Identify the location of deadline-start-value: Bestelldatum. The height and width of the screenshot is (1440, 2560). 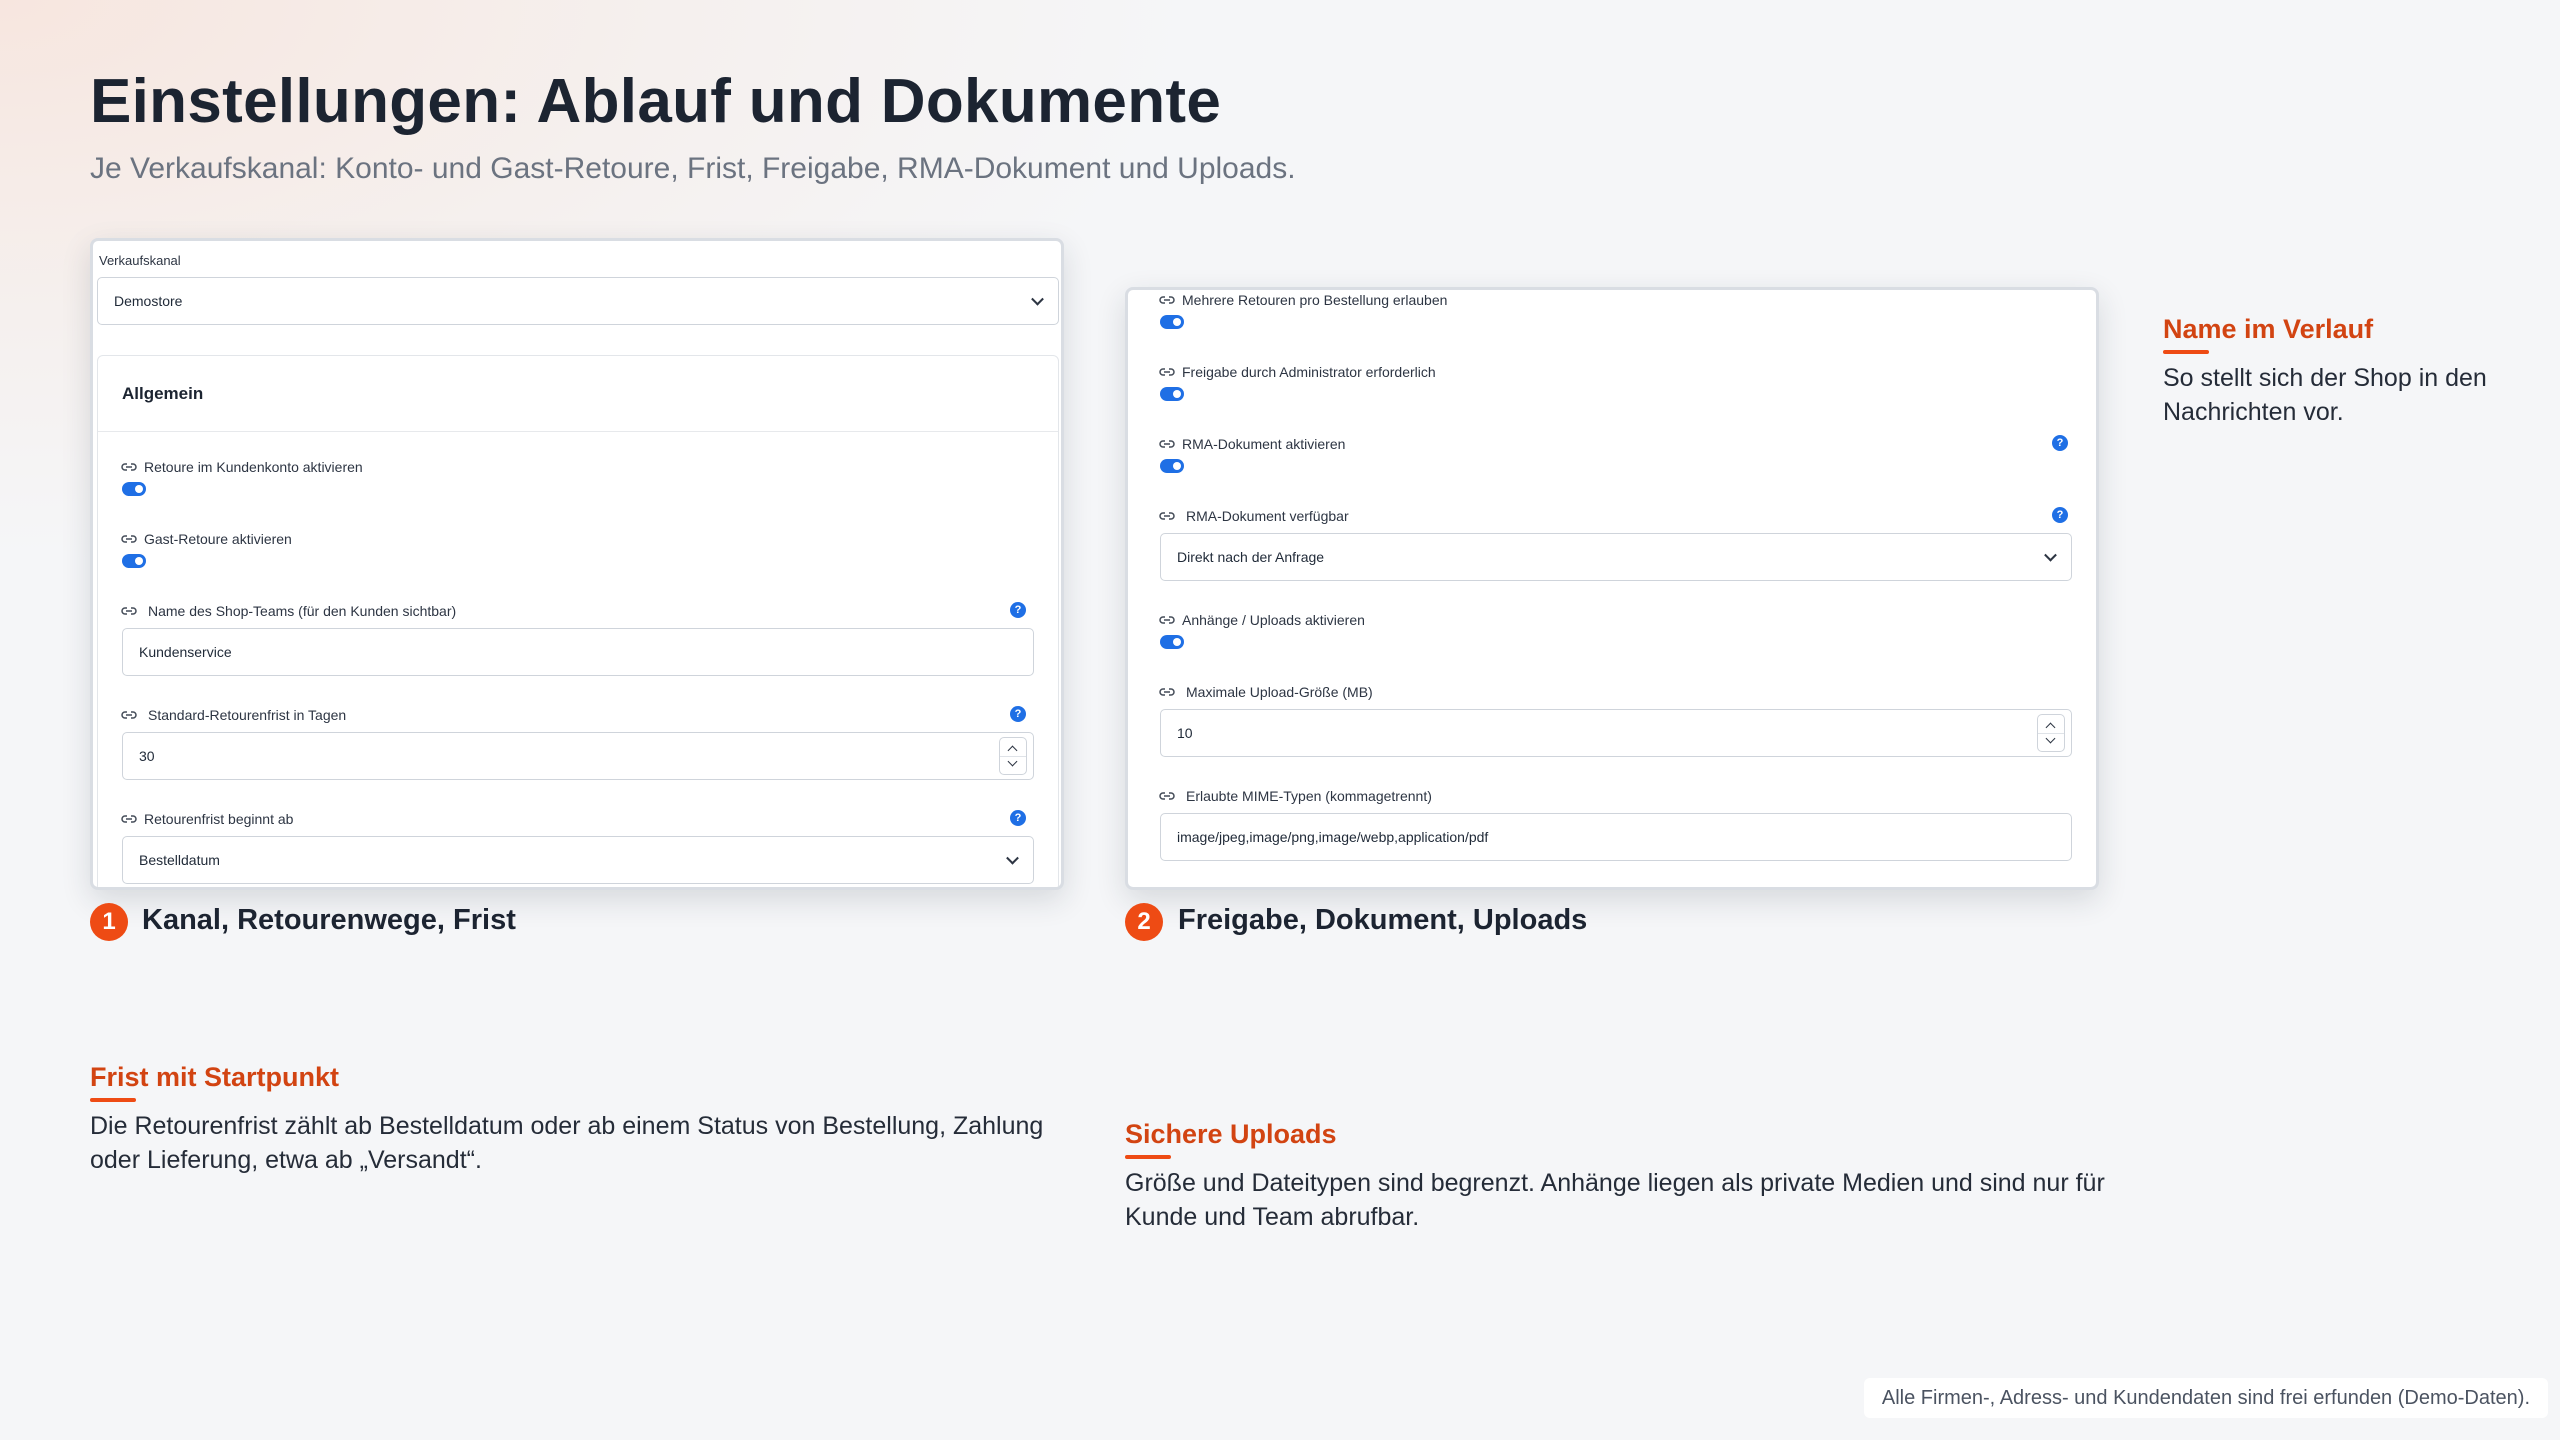
(179, 860).